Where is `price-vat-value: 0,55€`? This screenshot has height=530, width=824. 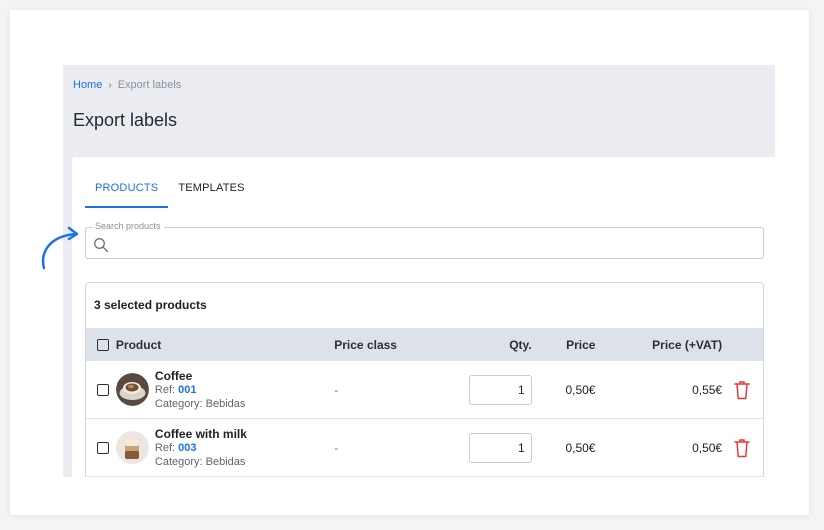
price-vat-value: 0,55€ is located at coordinates (707, 389).